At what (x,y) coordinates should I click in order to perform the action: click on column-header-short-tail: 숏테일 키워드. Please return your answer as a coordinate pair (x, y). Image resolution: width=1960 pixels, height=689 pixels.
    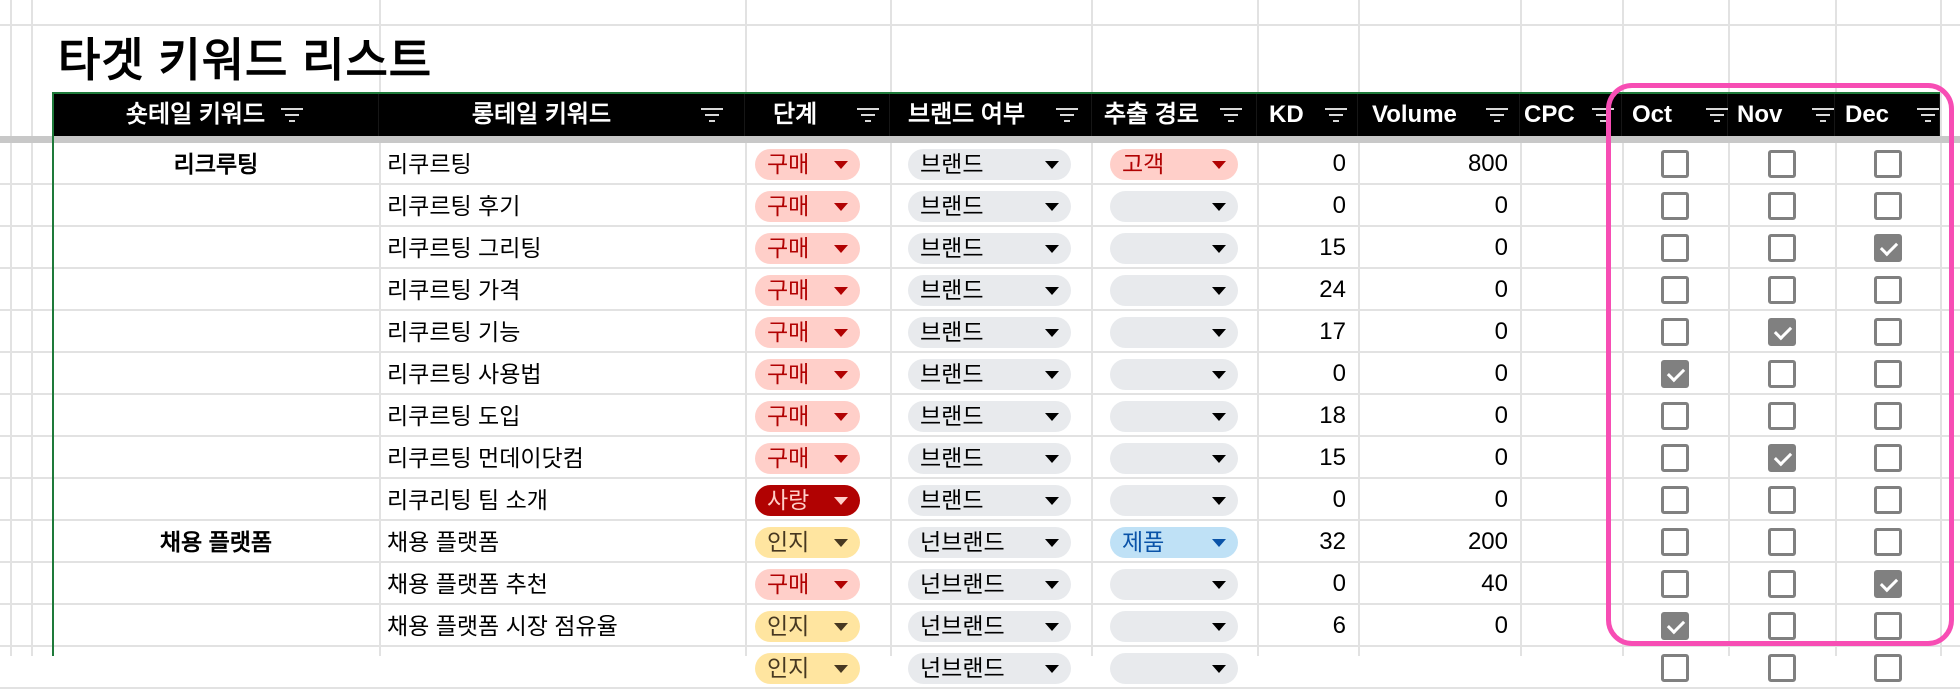
    Looking at the image, I should click on (216, 115).